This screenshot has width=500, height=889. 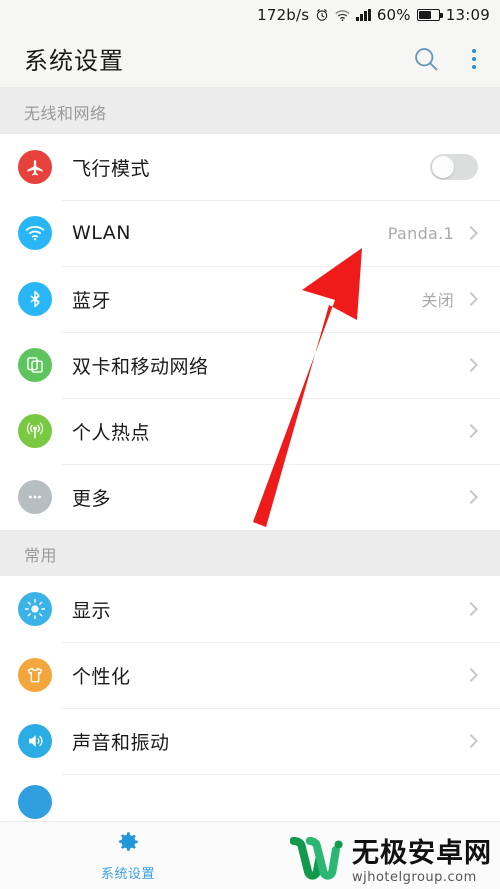 What do you see at coordinates (101, 676) in the screenshot?
I see `settings-row-label: 个性化` at bounding box center [101, 676].